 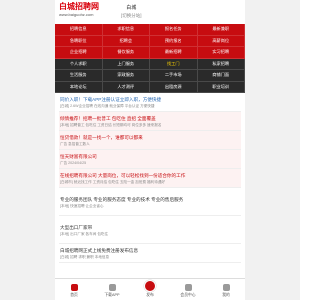 What do you see at coordinates (79, 30) in the screenshot?
I see `menu-item: 招聘信息` at bounding box center [79, 30].